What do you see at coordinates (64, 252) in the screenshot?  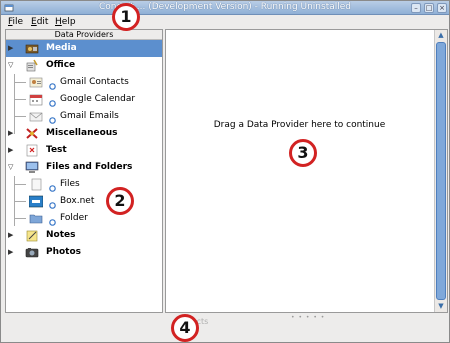 I see `tree-label: Photos` at bounding box center [64, 252].